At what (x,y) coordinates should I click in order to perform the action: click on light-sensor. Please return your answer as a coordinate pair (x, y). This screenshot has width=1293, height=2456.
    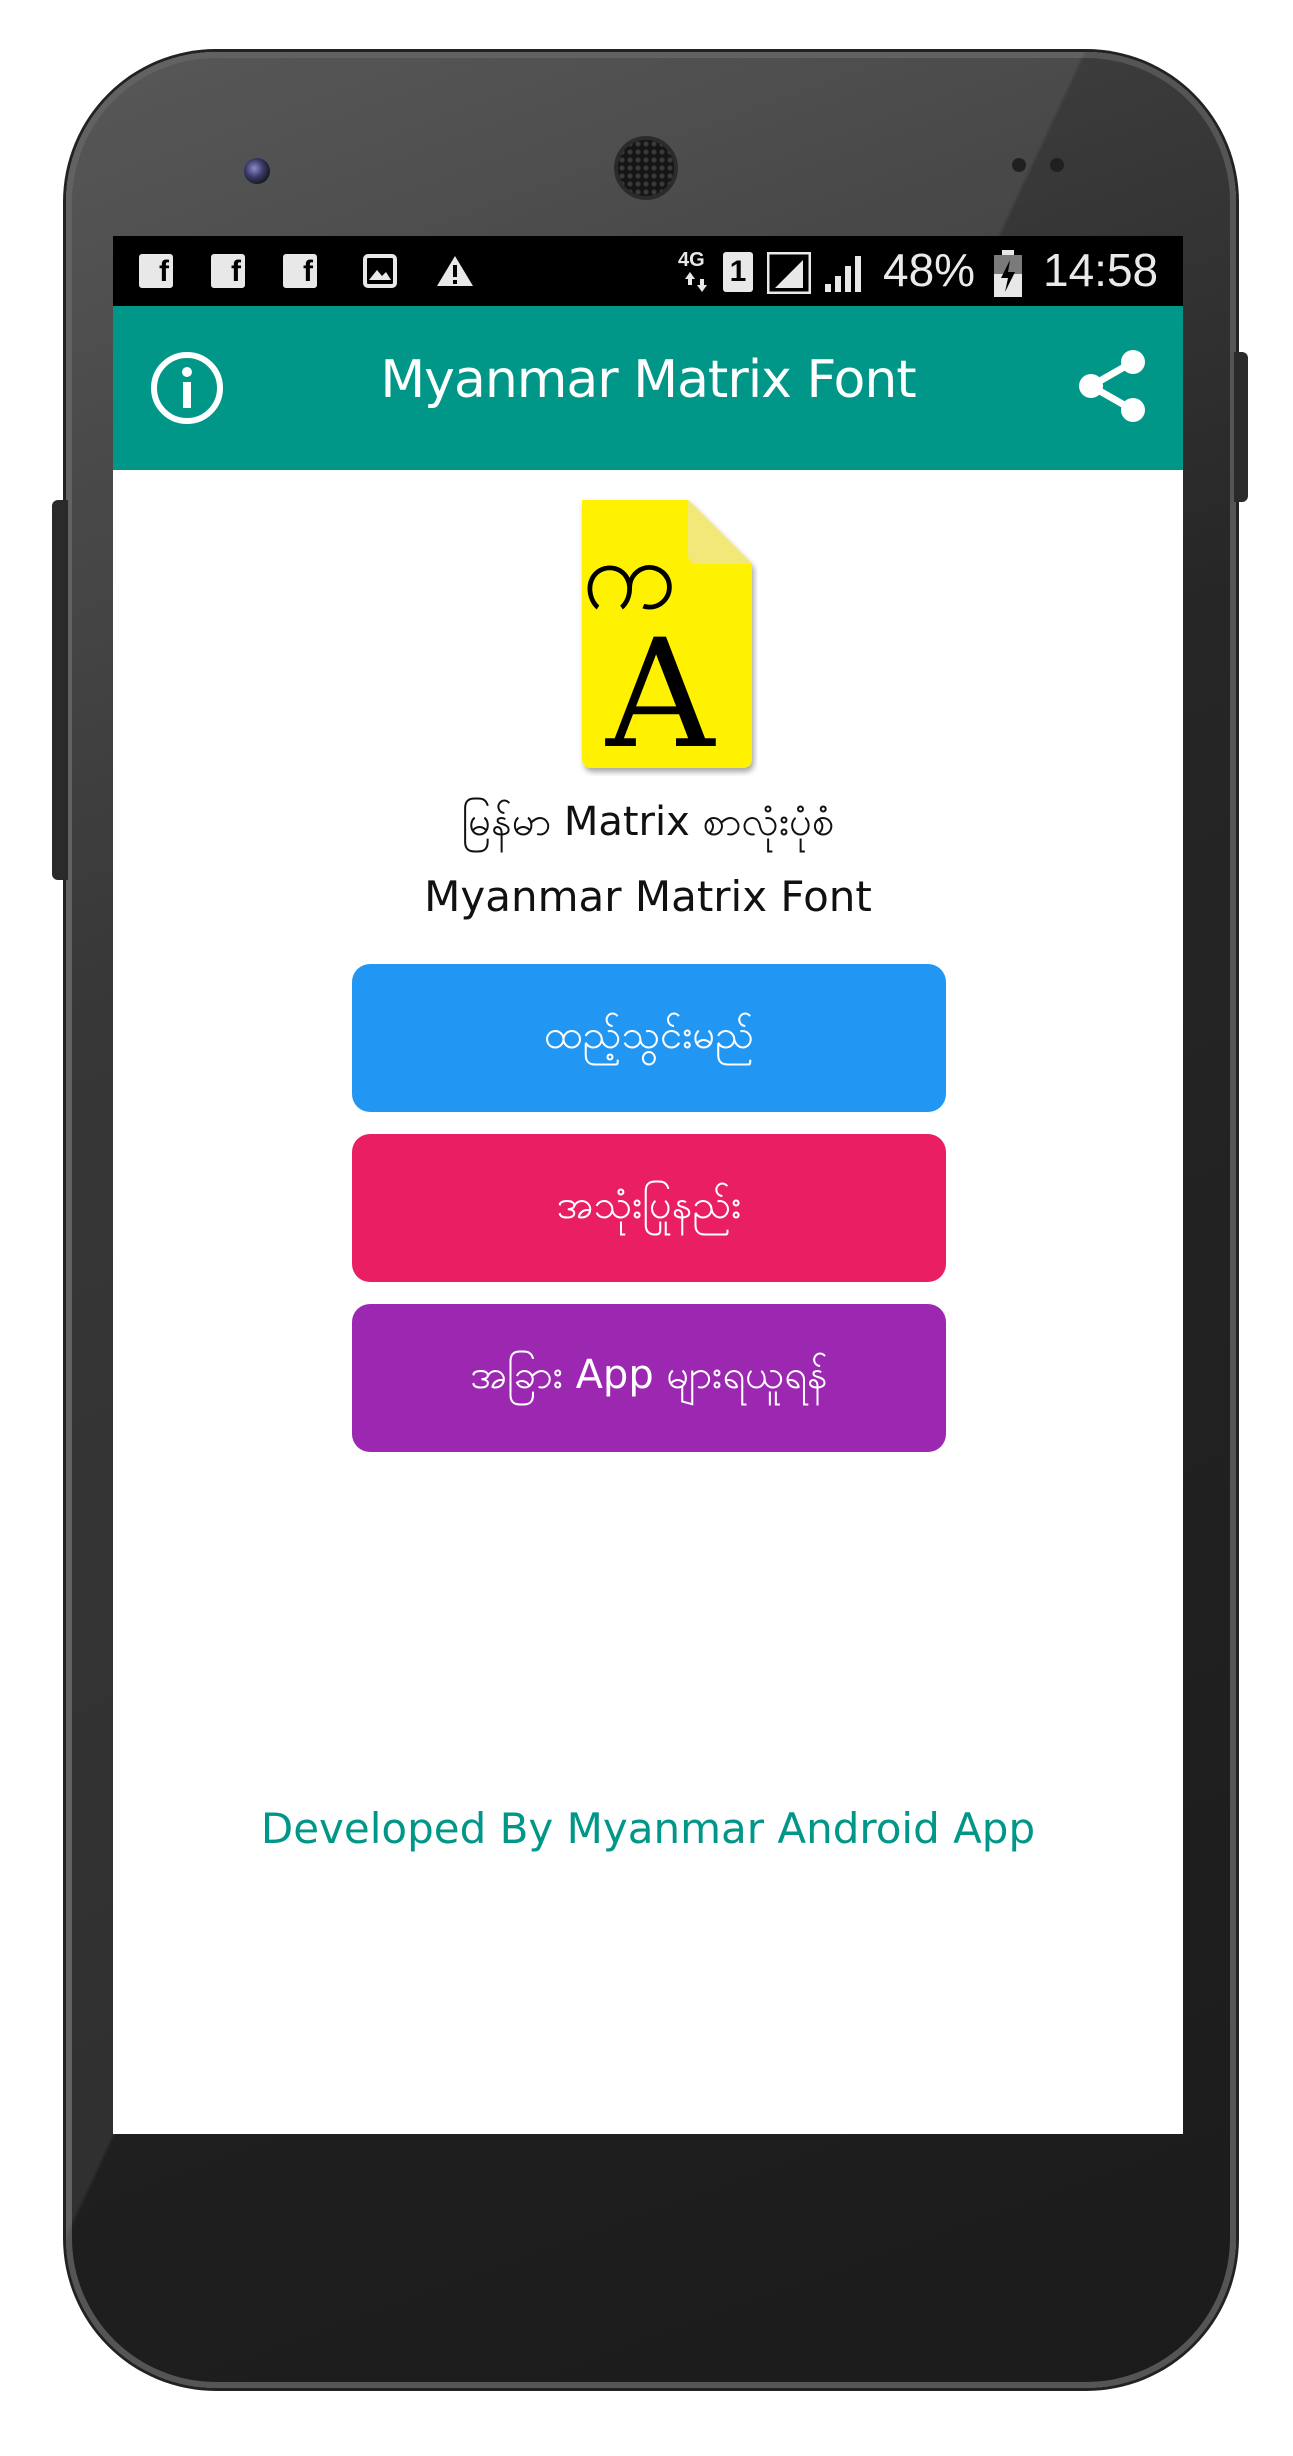
    Looking at the image, I should click on (1057, 165).